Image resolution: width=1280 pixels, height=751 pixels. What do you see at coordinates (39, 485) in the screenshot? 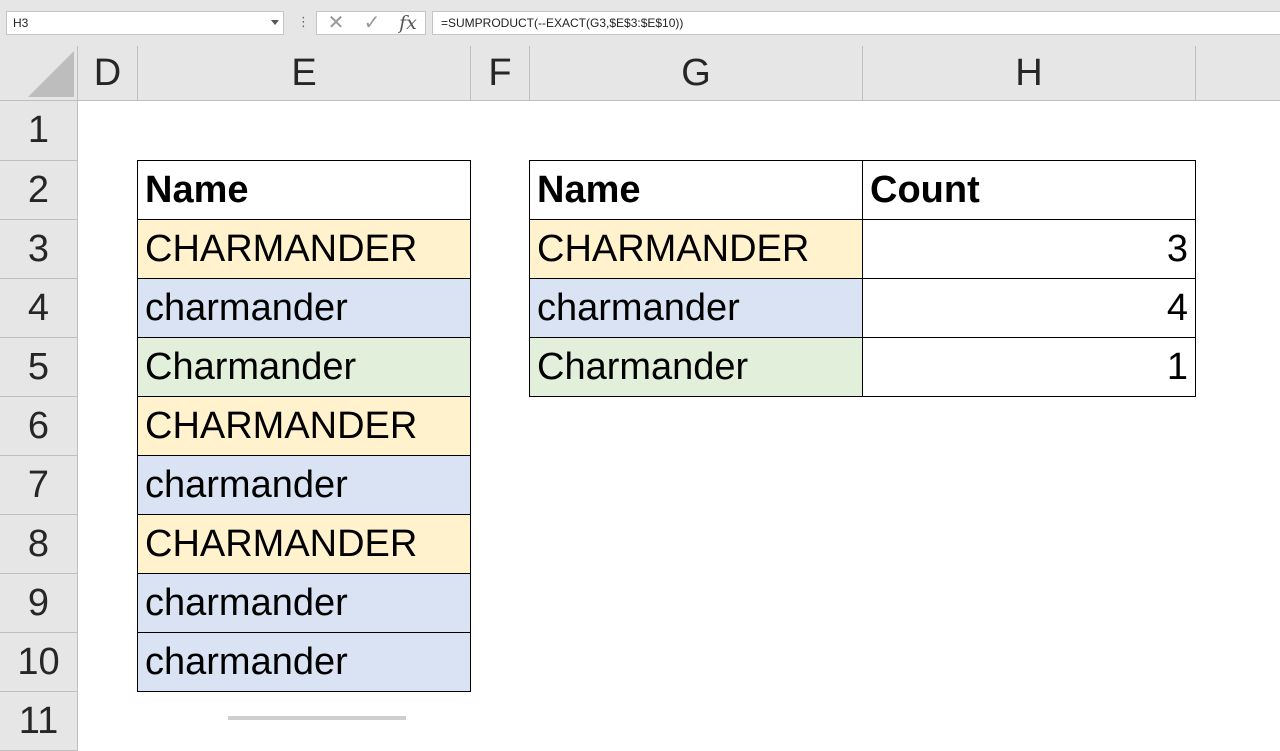
I see `row-header-7: 7` at bounding box center [39, 485].